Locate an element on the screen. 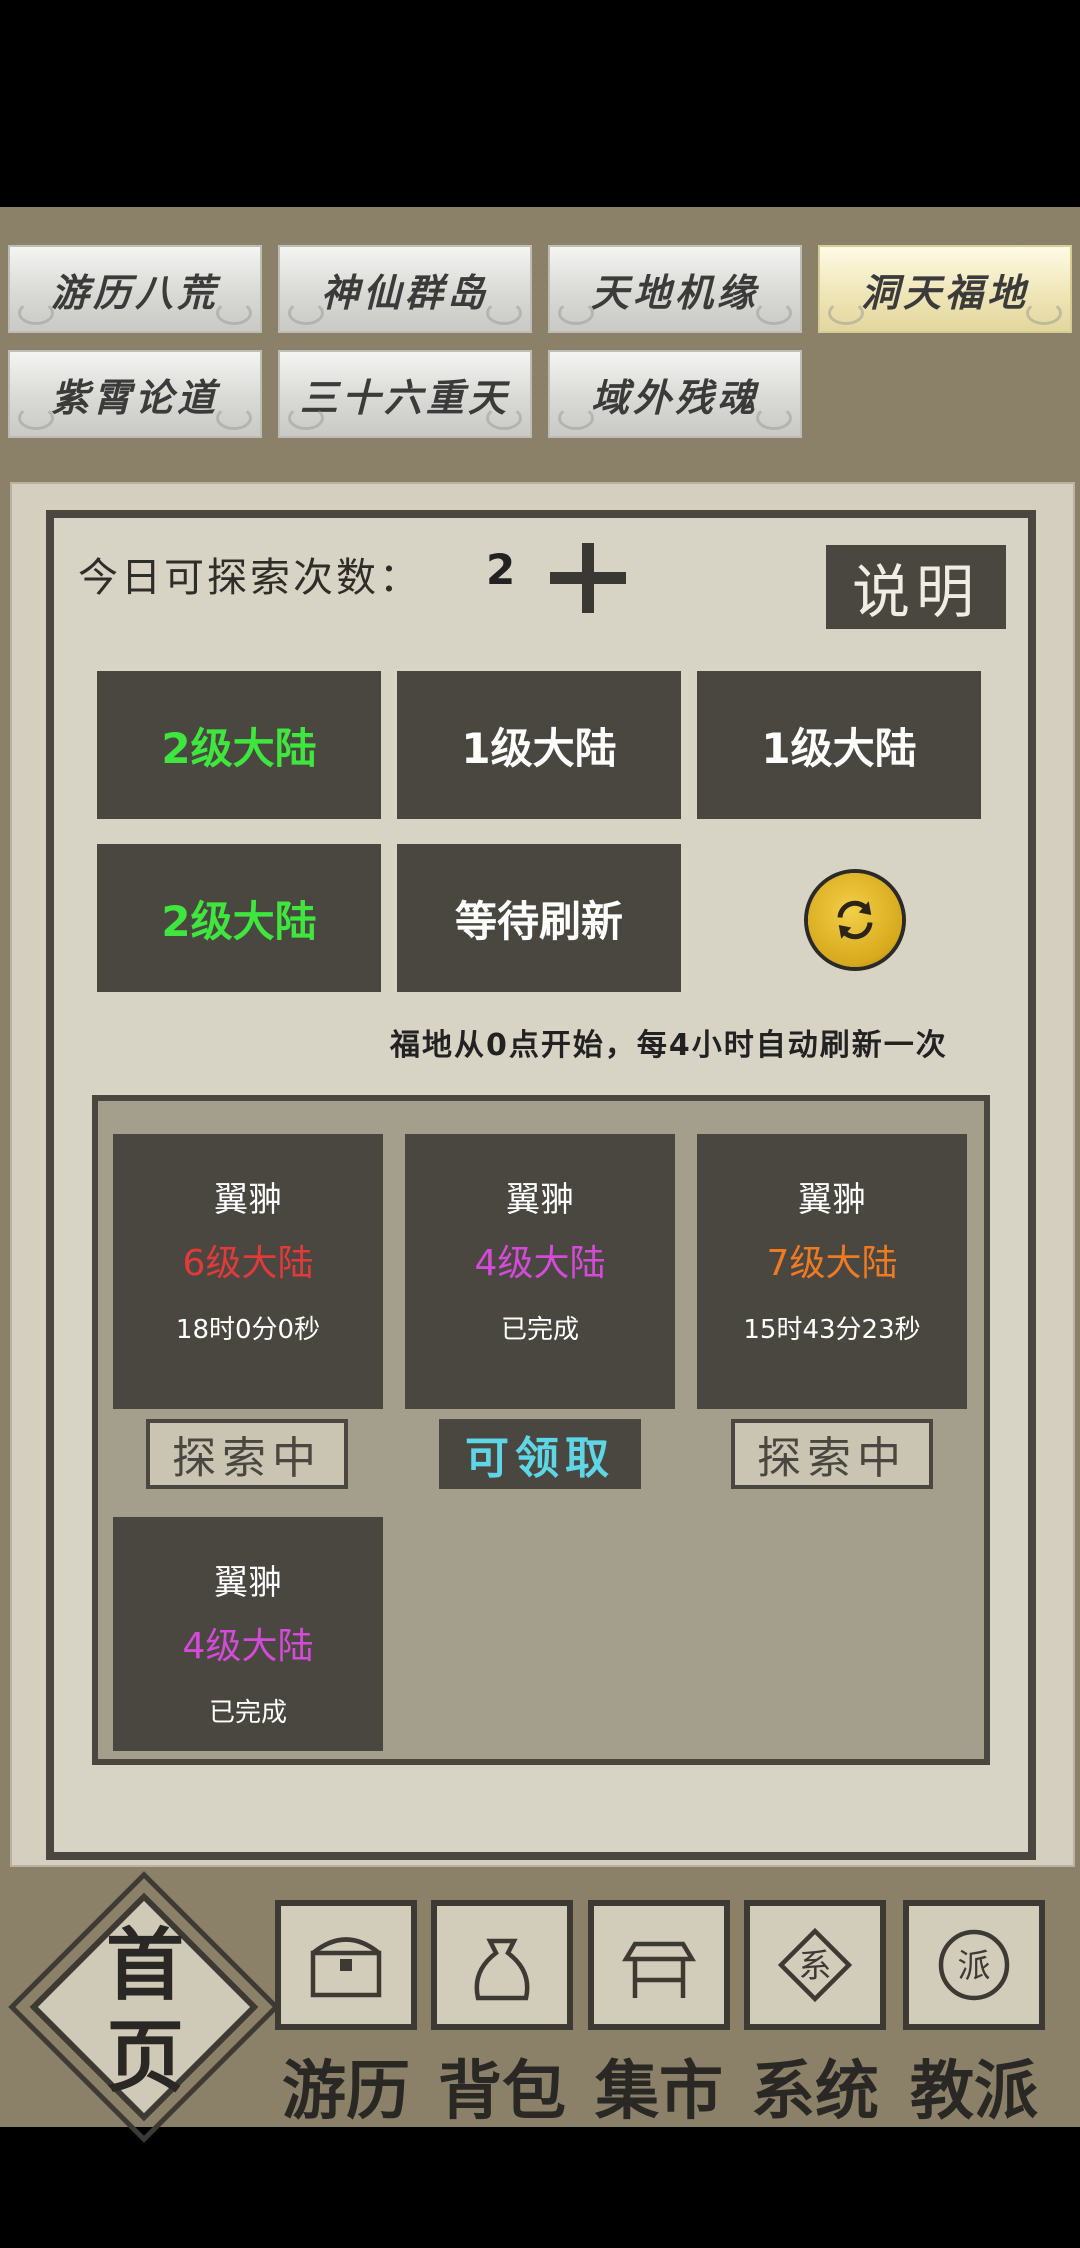 The image size is (1080, 2248). tab-label: 三十六重天 is located at coordinates (404, 397).